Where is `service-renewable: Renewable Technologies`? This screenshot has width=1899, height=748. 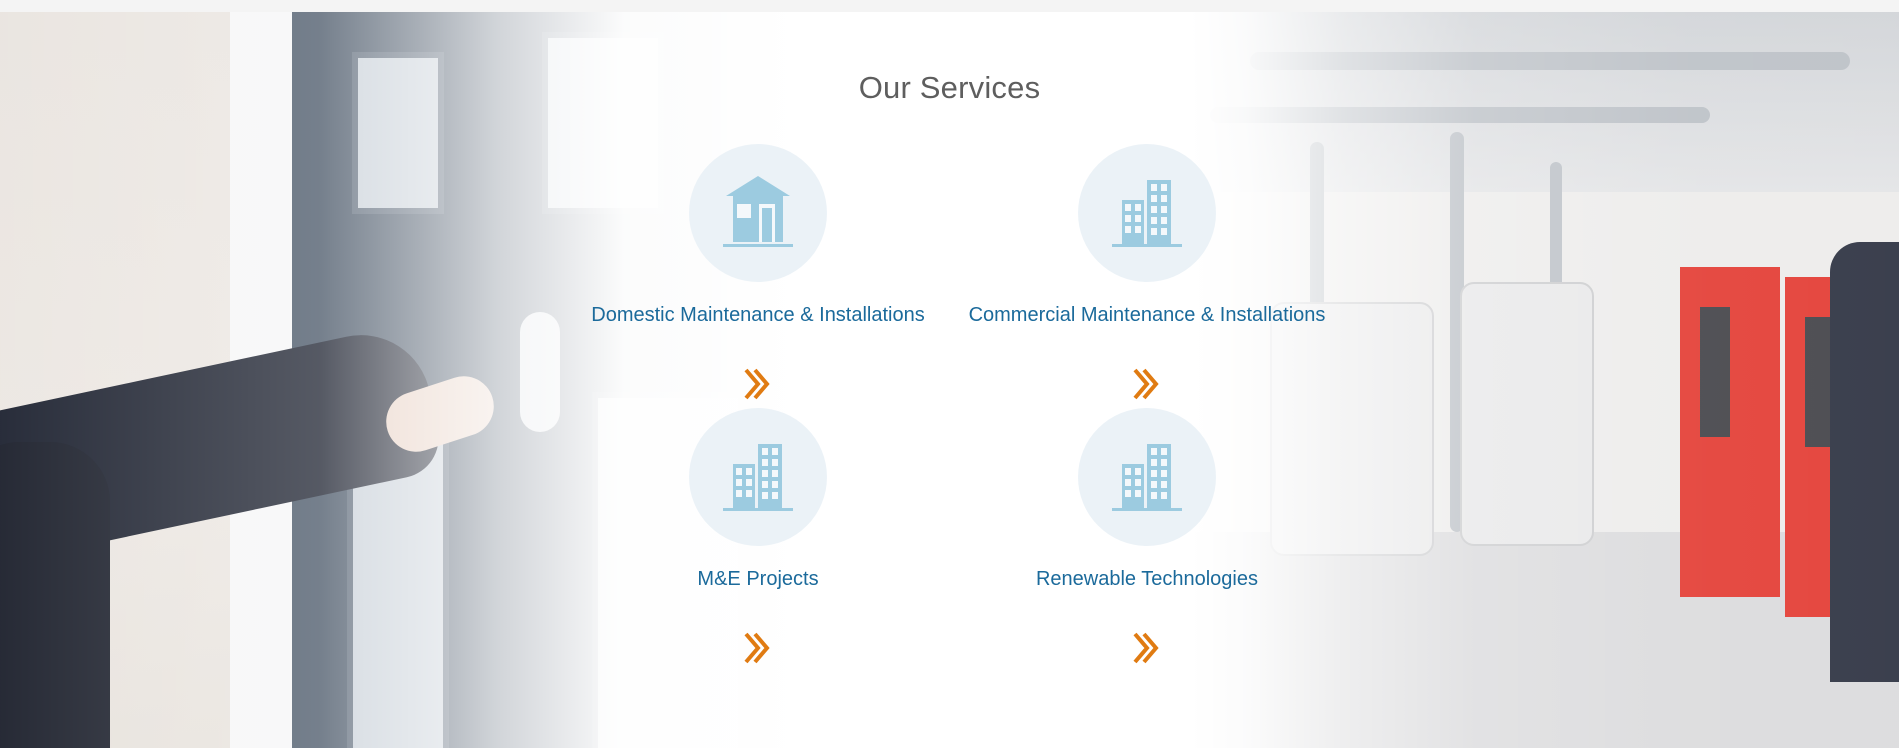 service-renewable: Renewable Technologies is located at coordinates (1147, 536).